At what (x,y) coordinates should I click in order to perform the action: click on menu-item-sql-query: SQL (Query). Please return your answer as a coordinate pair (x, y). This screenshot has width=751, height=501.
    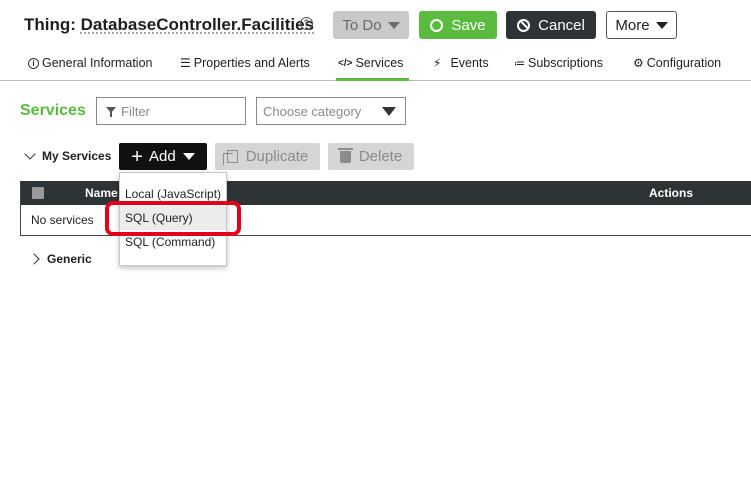
    Looking at the image, I should click on (173, 218).